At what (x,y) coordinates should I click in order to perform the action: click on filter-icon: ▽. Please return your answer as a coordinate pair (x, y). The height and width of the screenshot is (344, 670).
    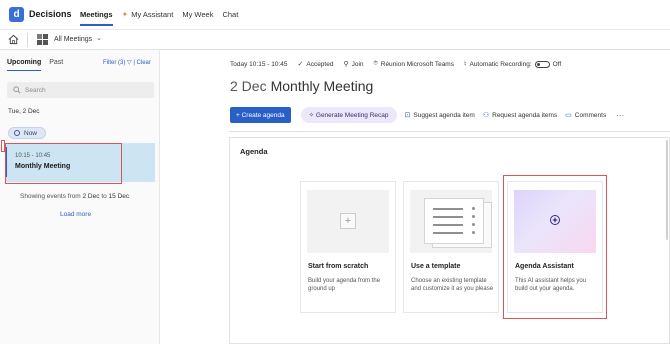
    Looking at the image, I should click on (129, 63).